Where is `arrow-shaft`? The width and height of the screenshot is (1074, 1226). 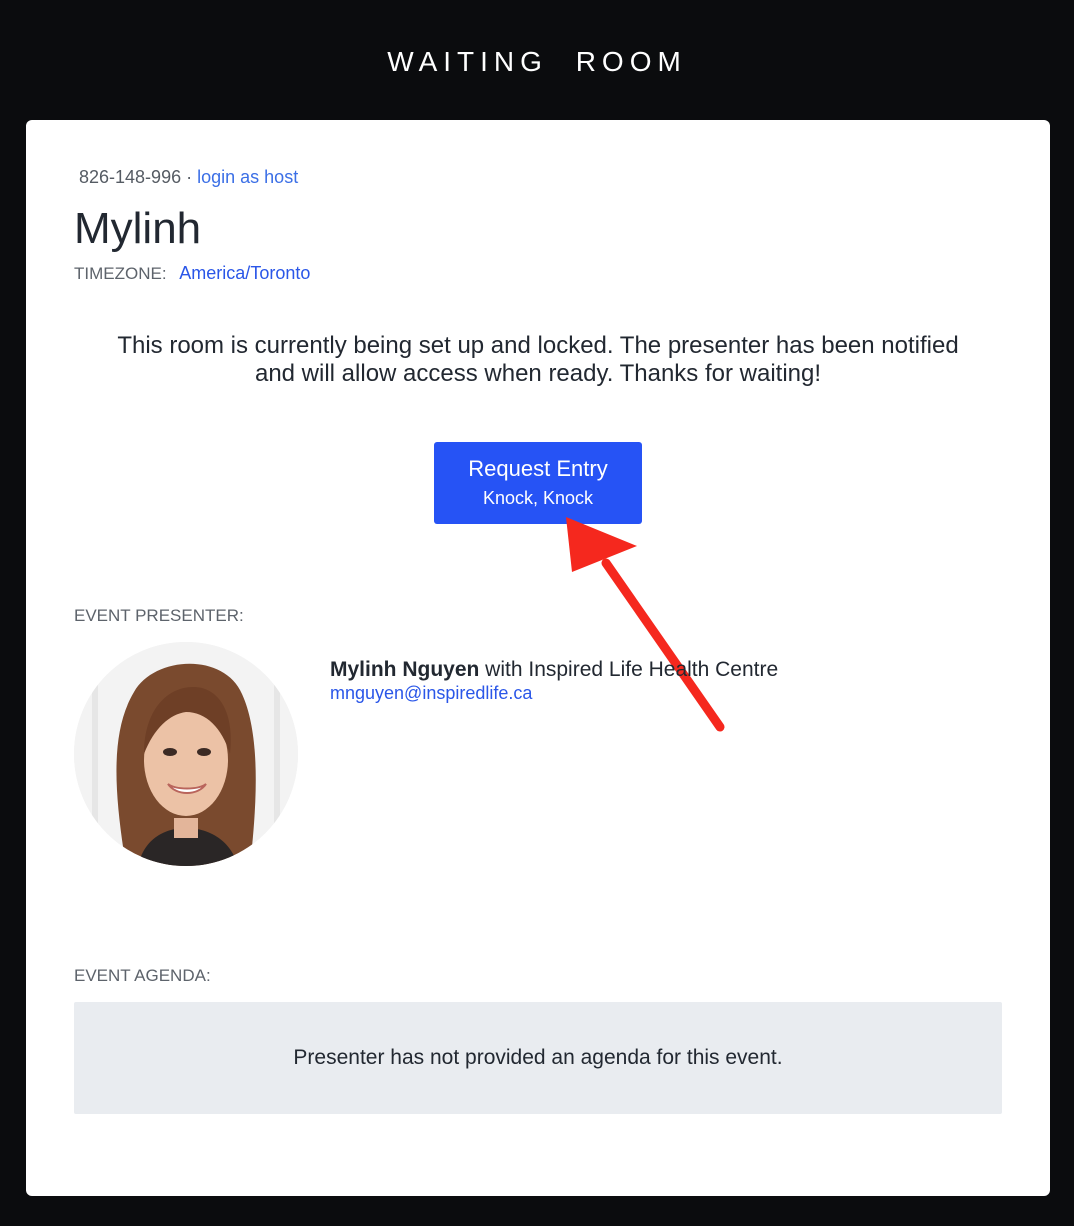 arrow-shaft is located at coordinates (663, 645).